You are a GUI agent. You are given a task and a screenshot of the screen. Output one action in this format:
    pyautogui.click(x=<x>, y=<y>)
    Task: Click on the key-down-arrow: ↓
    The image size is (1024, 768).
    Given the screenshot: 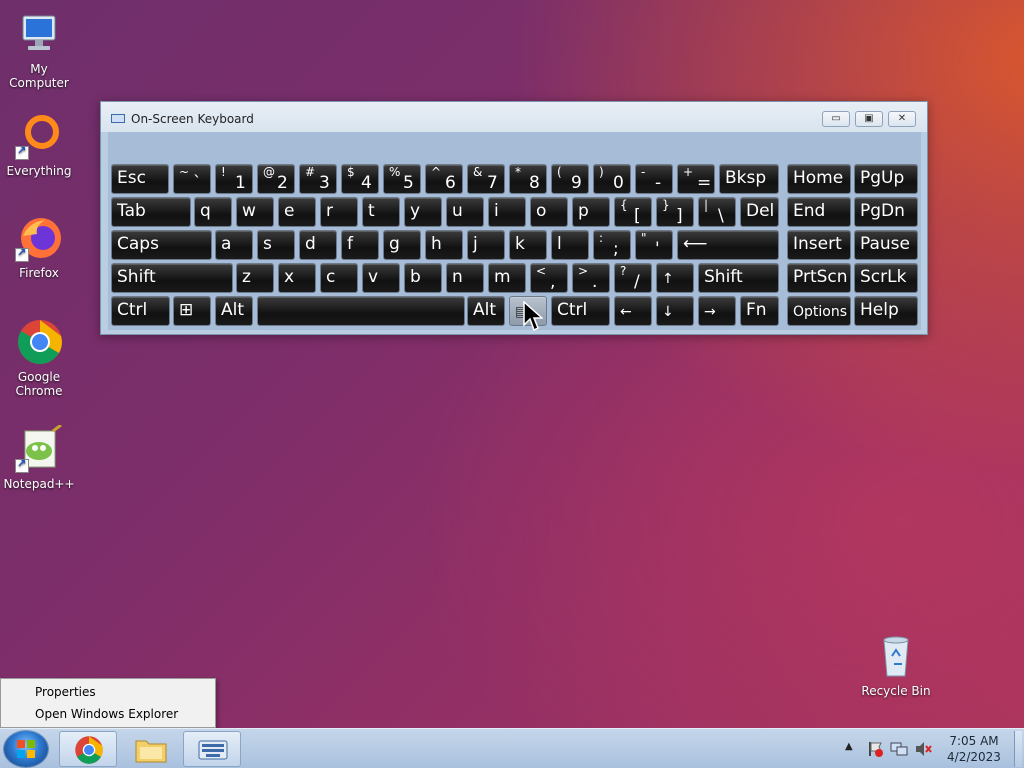 What is the action you would take?
    pyautogui.click(x=675, y=311)
    